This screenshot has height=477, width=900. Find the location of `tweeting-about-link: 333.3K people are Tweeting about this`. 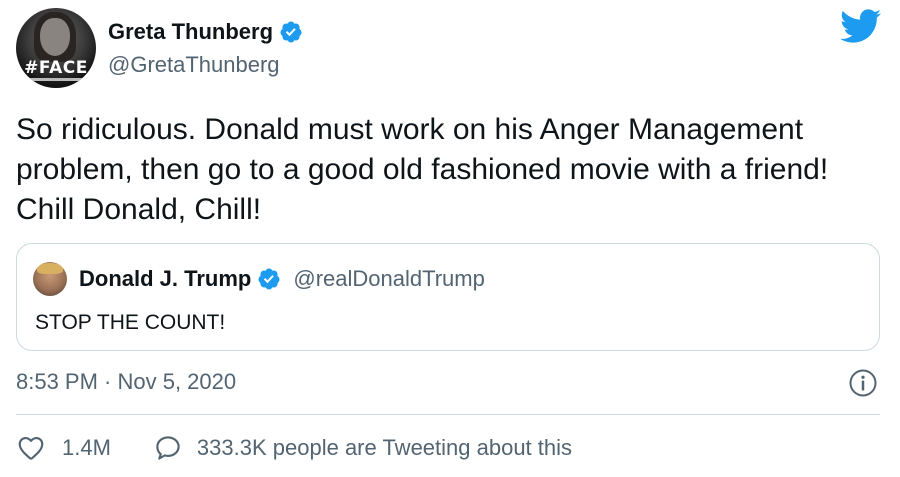

tweeting-about-link: 333.3K people are Tweeting about this is located at coordinates (362, 448).